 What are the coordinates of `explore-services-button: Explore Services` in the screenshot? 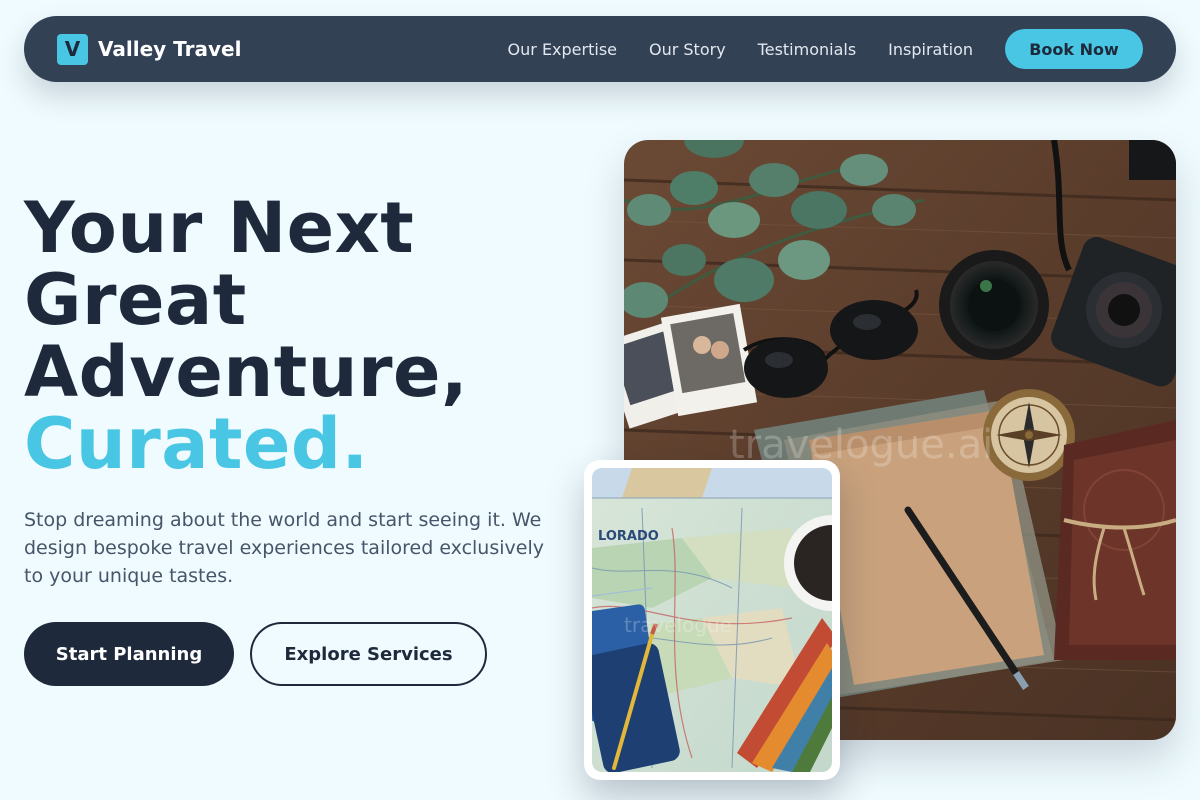 It's located at (368, 654).